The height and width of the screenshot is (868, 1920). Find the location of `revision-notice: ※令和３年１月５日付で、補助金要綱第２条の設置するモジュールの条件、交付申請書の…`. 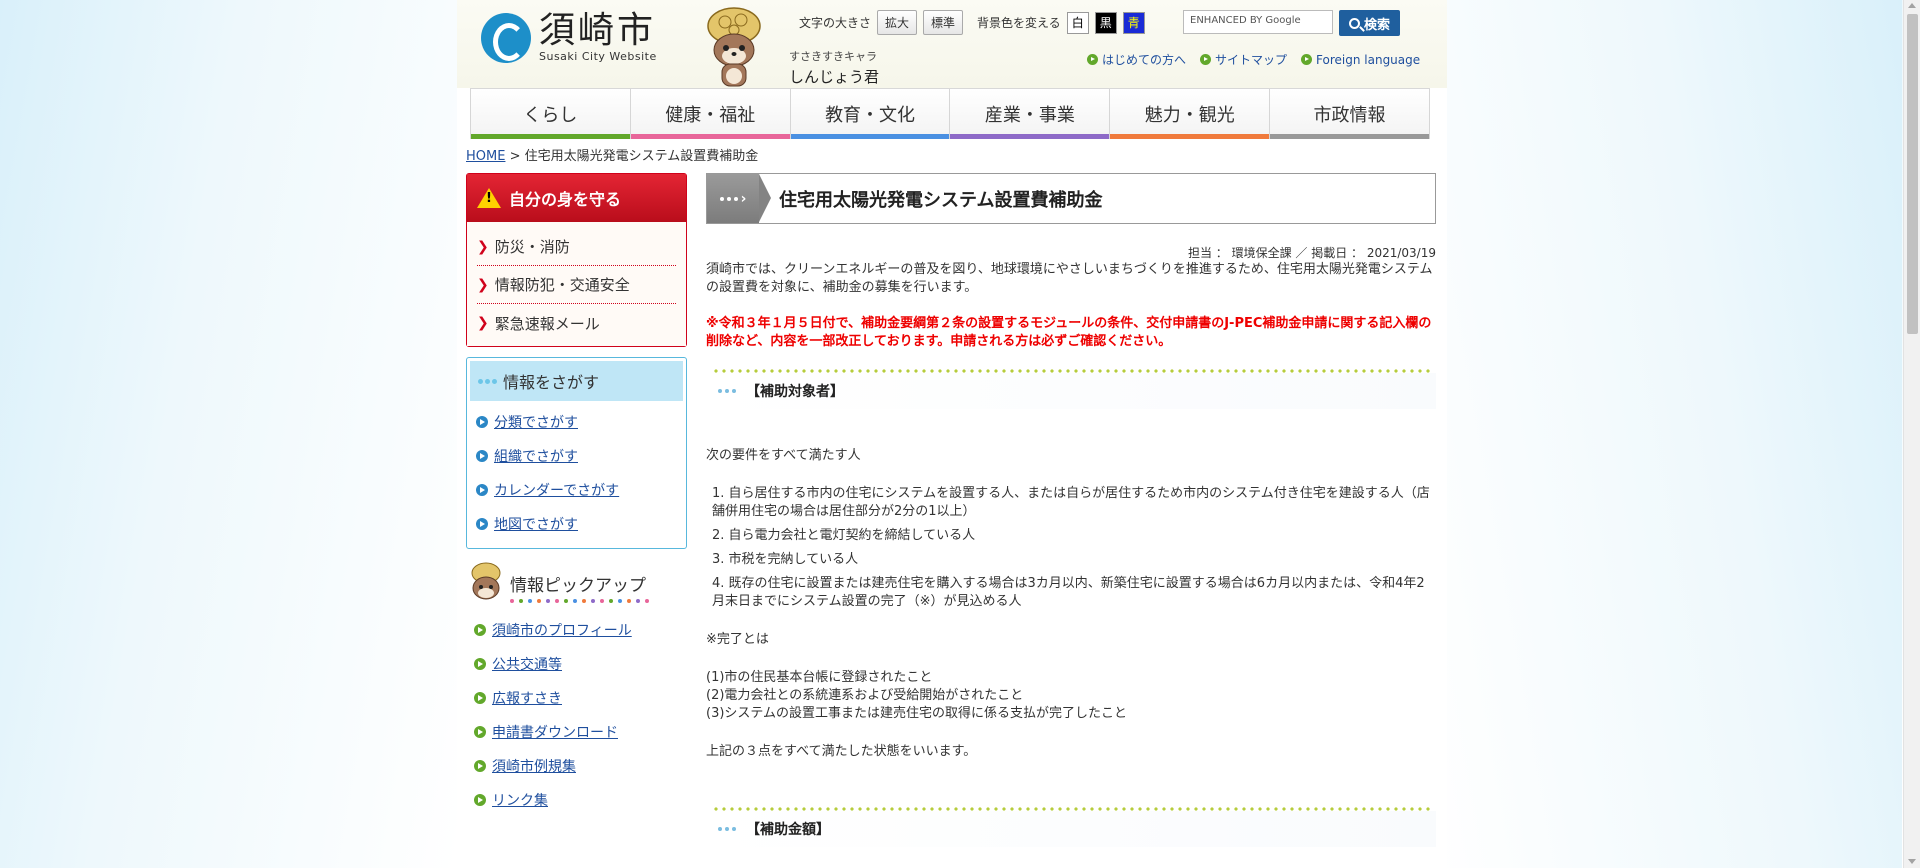

revision-notice: ※令和３年１月５日付で、補助金要綱第２条の設置するモジュールの条件、交付申請書の… is located at coordinates (1069, 332).